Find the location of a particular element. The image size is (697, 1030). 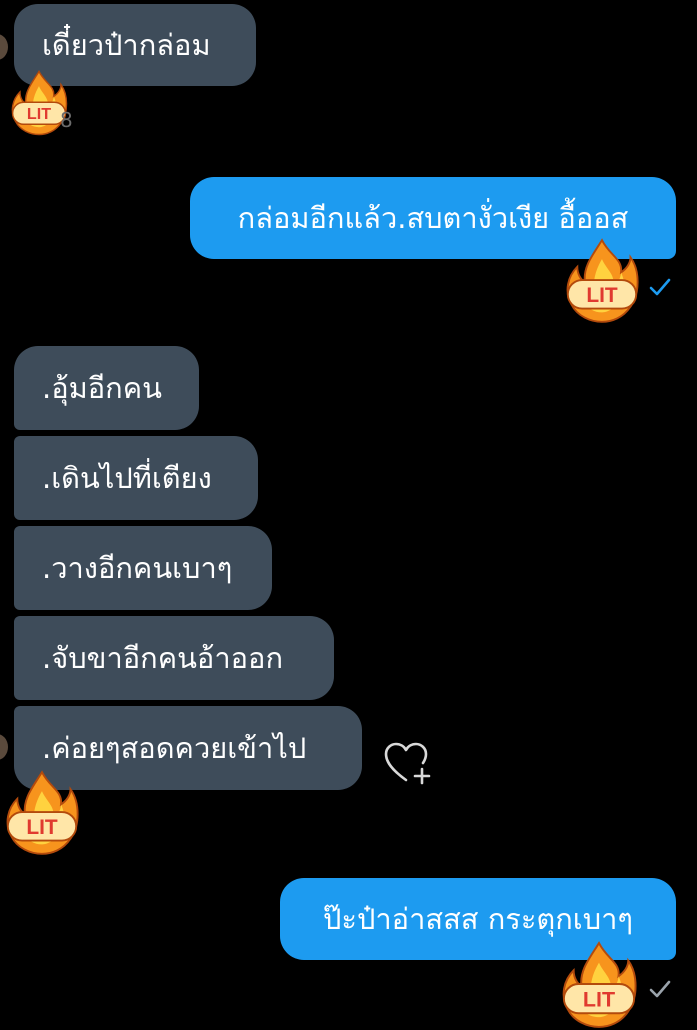

message-bubble-incoming: .วางอีกคนเบาๆ is located at coordinates (143, 568).